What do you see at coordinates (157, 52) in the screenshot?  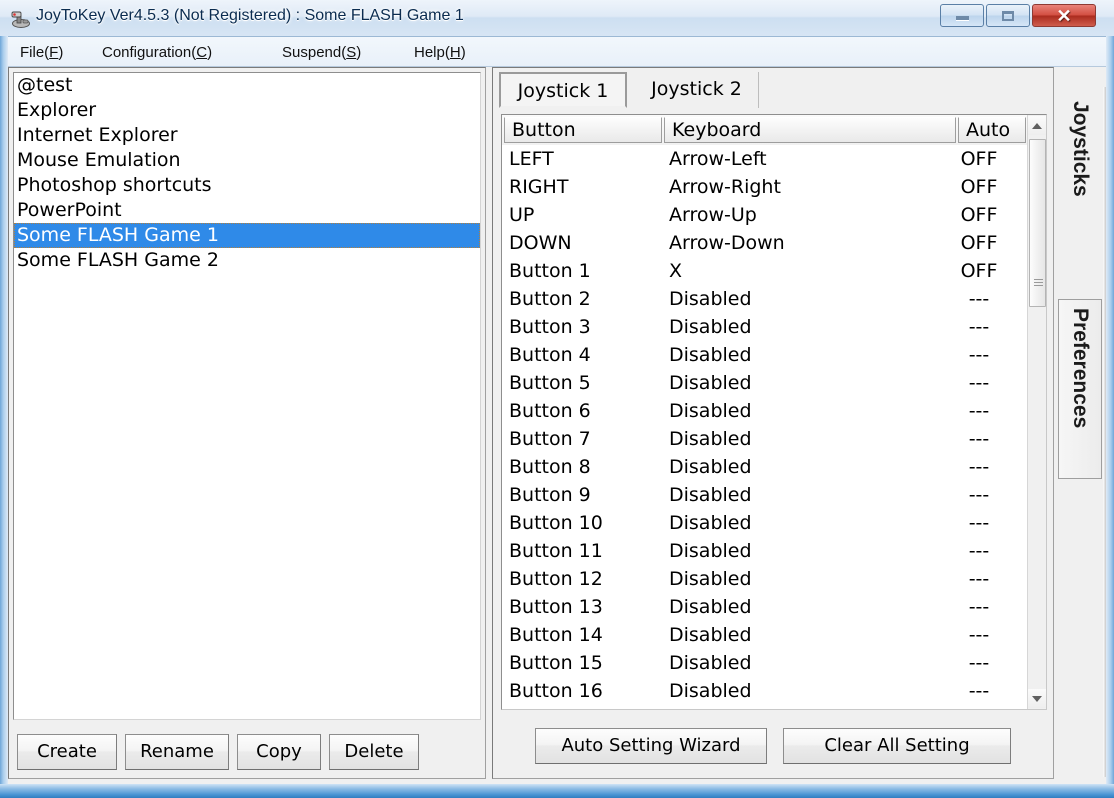 I see `menu-item-configuration: Configuration(C)` at bounding box center [157, 52].